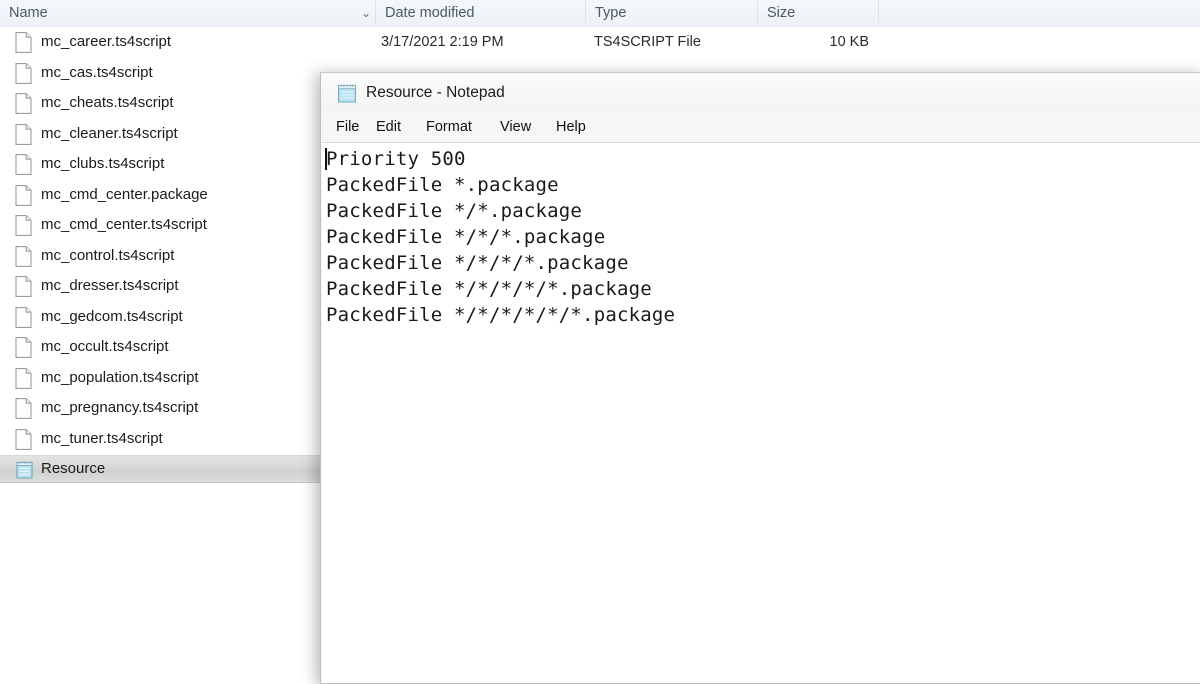  Describe the element at coordinates (647, 42) in the screenshot. I see `file-type-cell: TS4SCRIPT File` at that location.